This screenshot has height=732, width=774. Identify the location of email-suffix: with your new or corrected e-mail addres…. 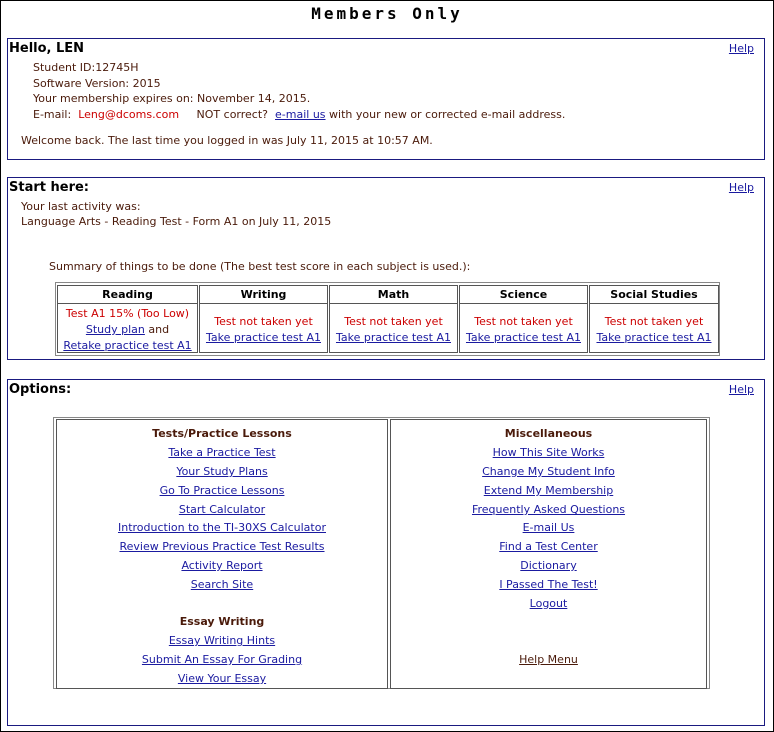
(447, 114).